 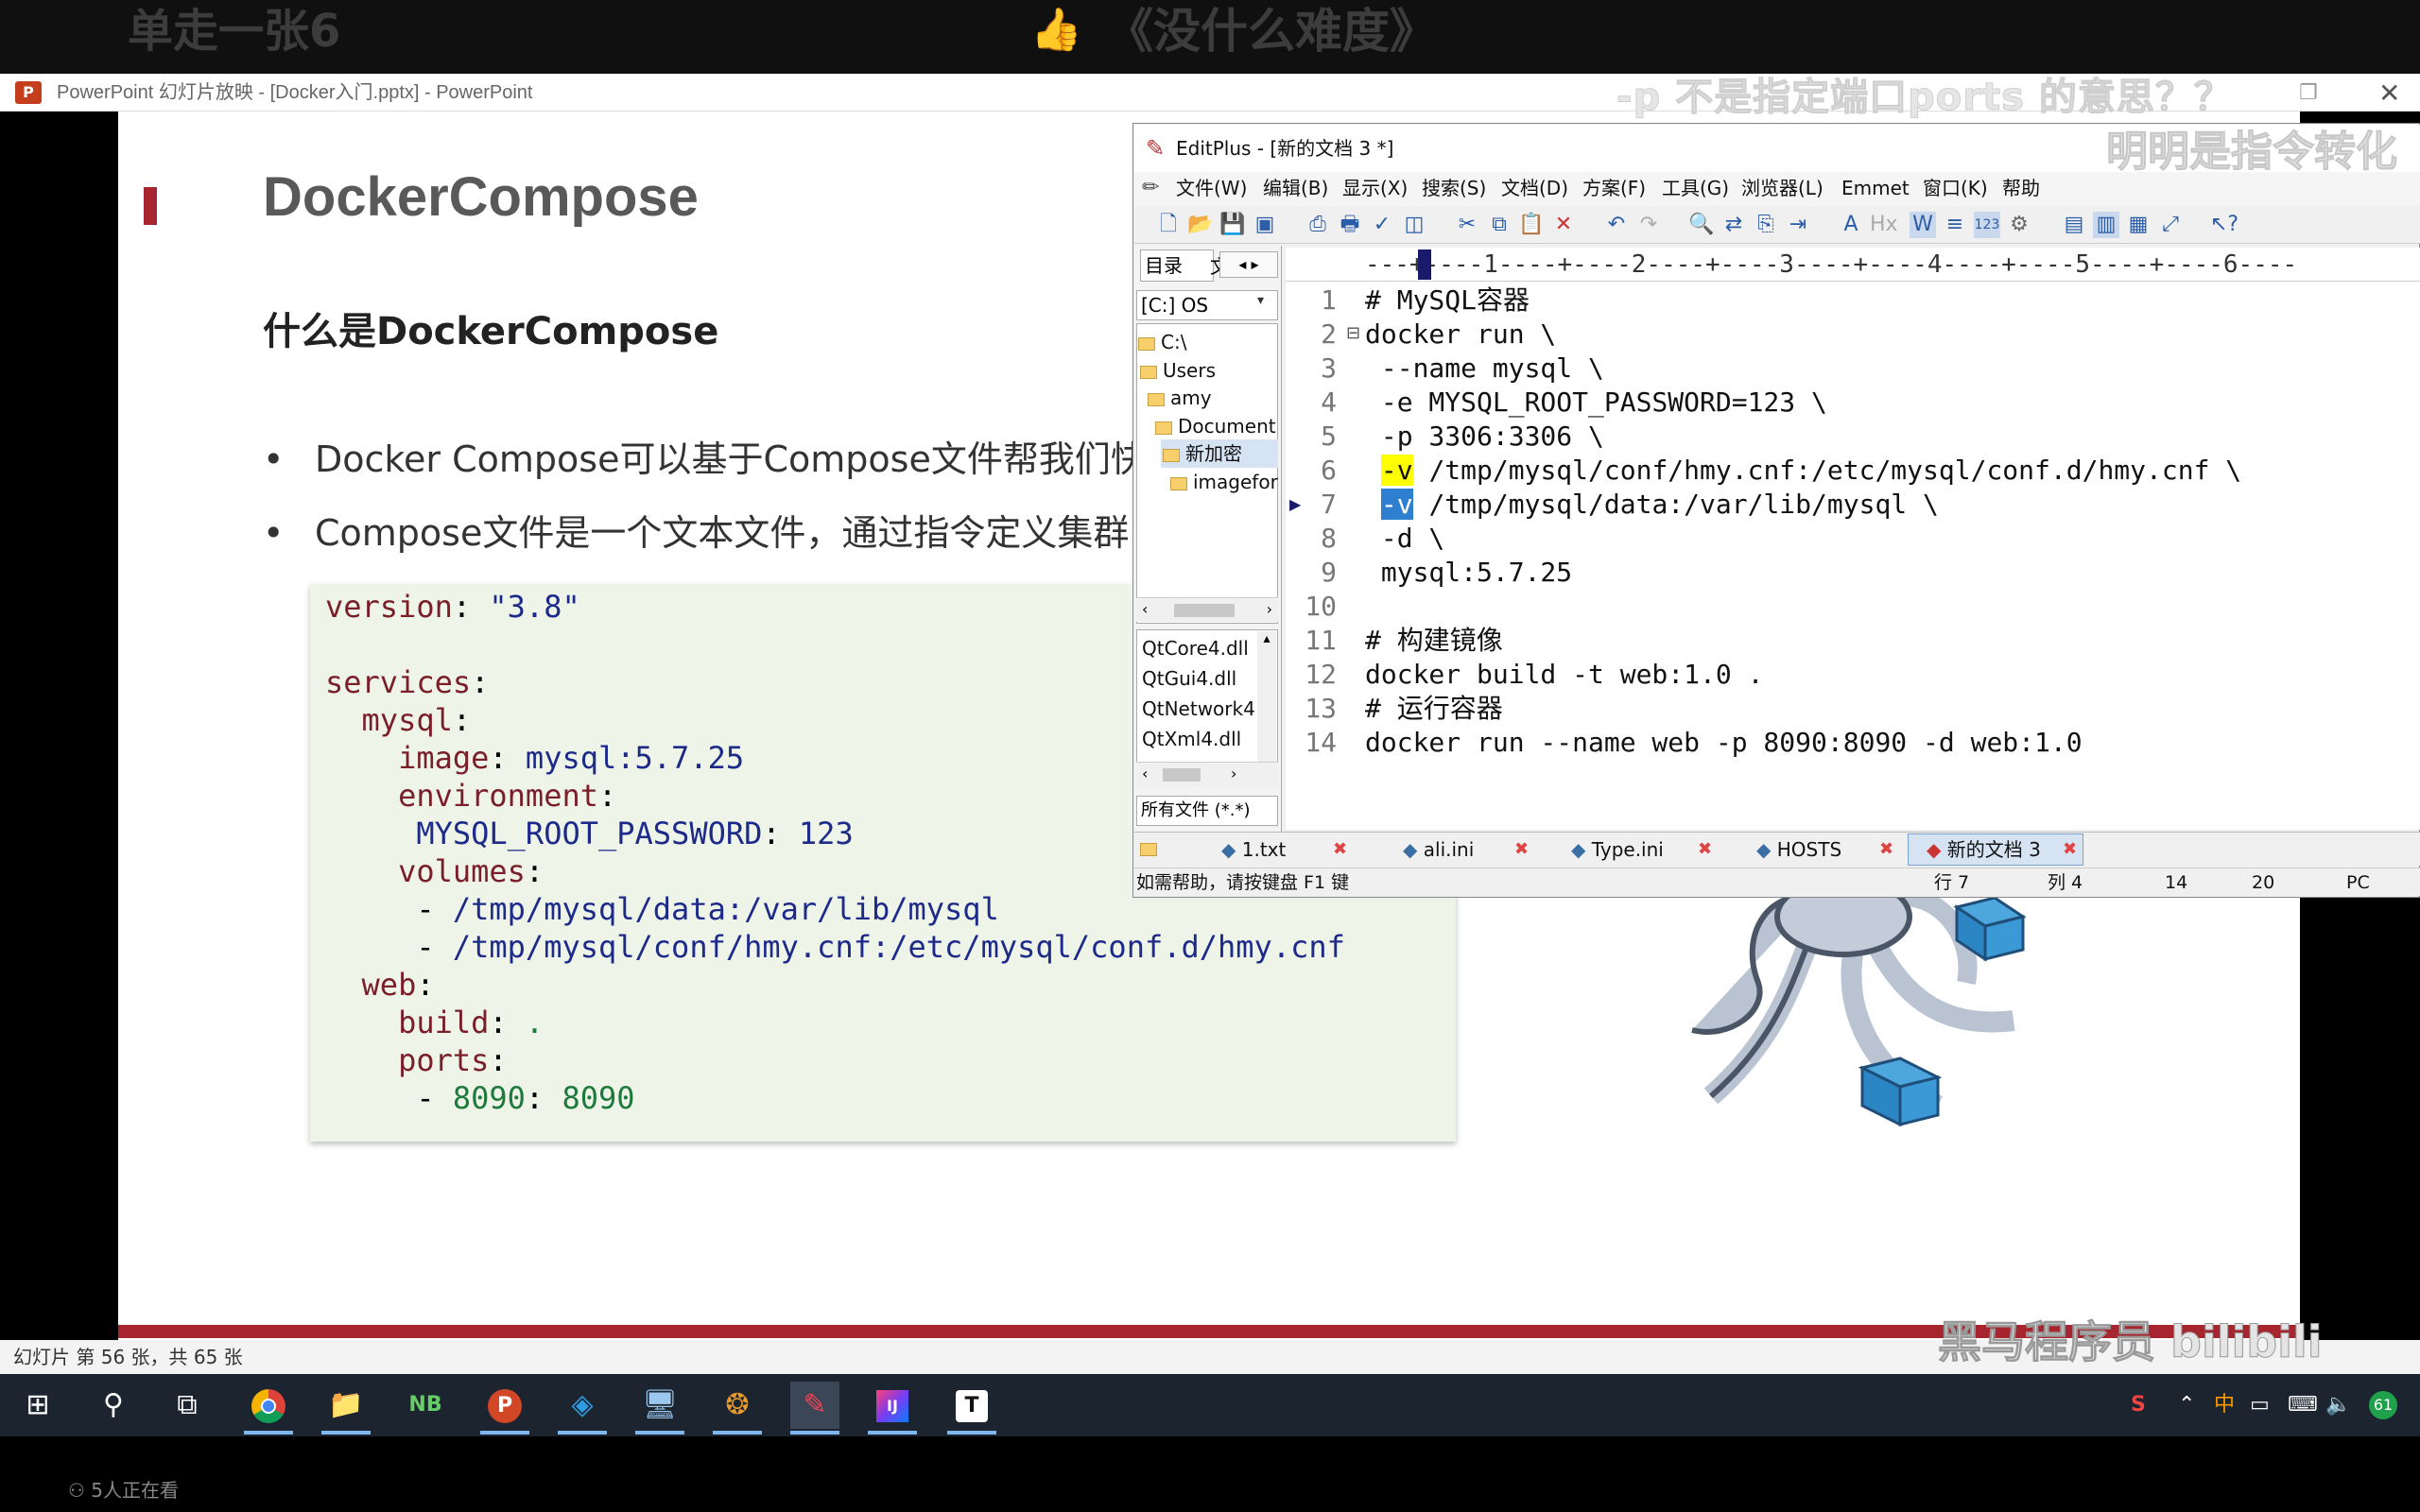 What do you see at coordinates (814, 1405) in the screenshot?
I see `editplus-taskbar-icon: ✎` at bounding box center [814, 1405].